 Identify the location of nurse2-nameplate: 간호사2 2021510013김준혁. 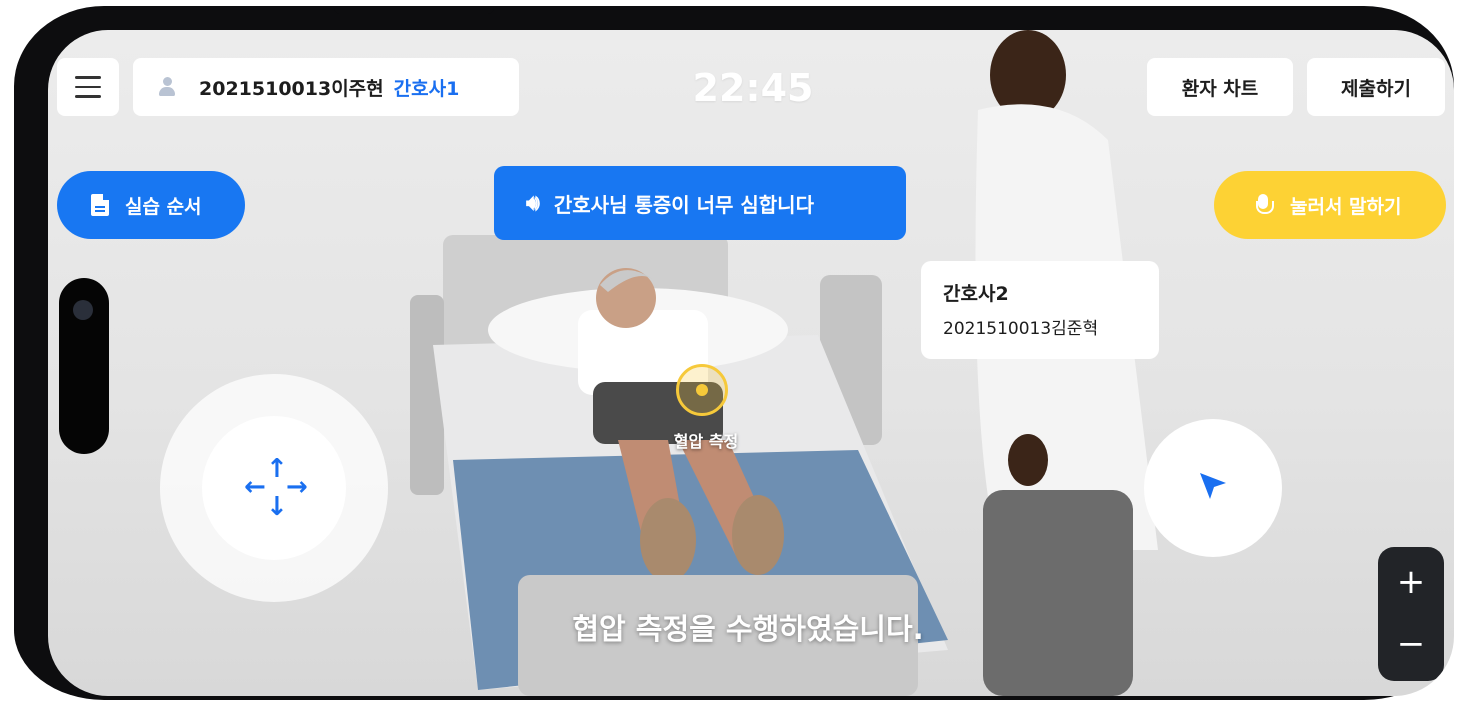
(1040, 310).